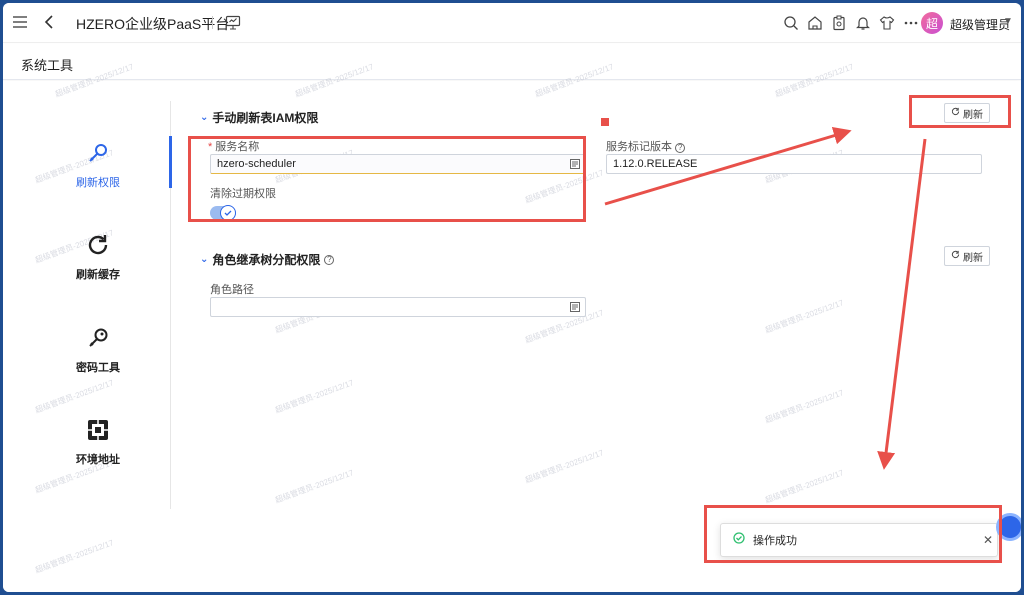  Describe the element at coordinates (398, 307) in the screenshot. I see `role-path-input` at that location.